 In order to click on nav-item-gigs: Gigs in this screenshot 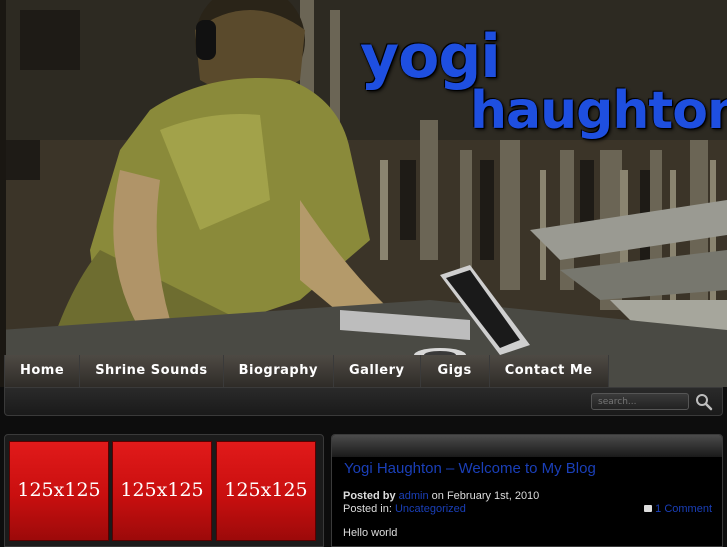, I will do `click(455, 371)`.